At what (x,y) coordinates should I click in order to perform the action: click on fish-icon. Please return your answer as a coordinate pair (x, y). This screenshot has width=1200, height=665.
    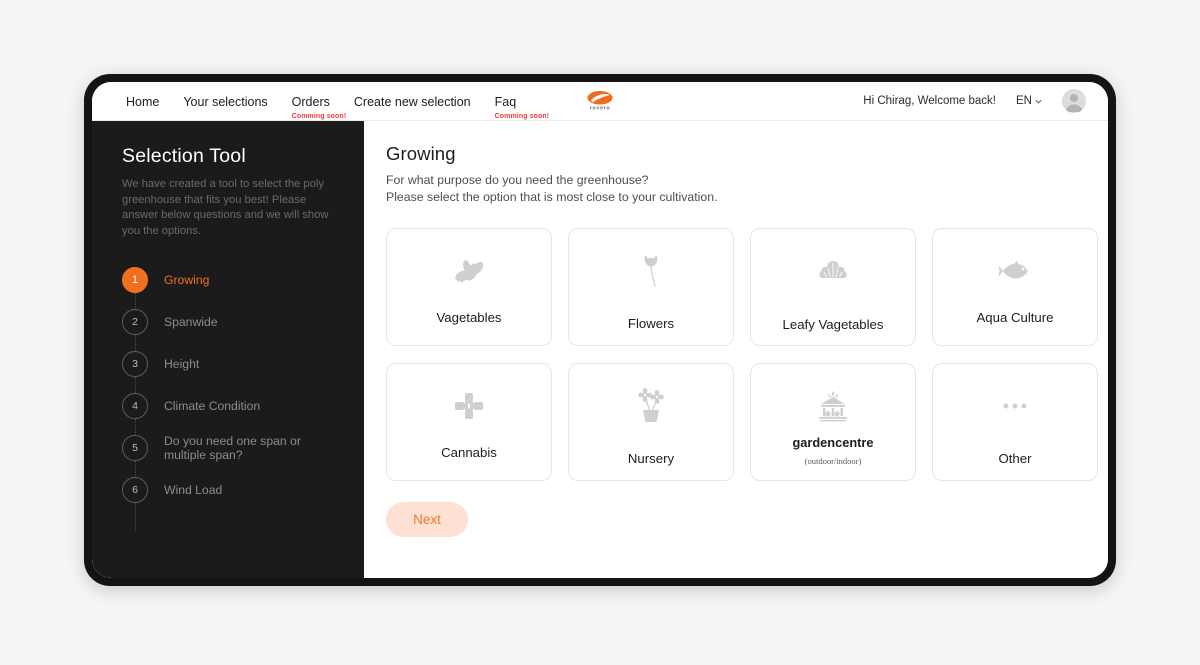
    Looking at the image, I should click on (1015, 271).